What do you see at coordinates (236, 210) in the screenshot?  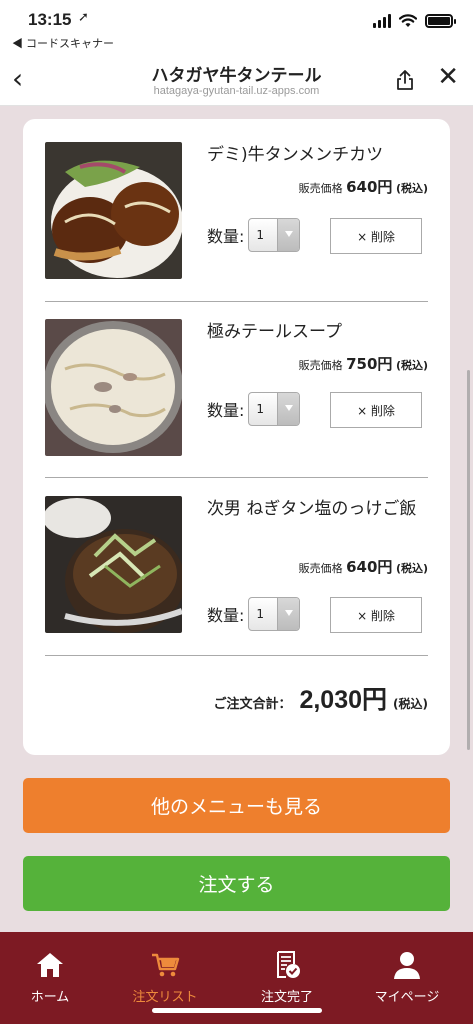 I see `cart-item: デミ)牛タンメンチカツ 販売価格 640円 (税込) 数量: 1 × 削除` at bounding box center [236, 210].